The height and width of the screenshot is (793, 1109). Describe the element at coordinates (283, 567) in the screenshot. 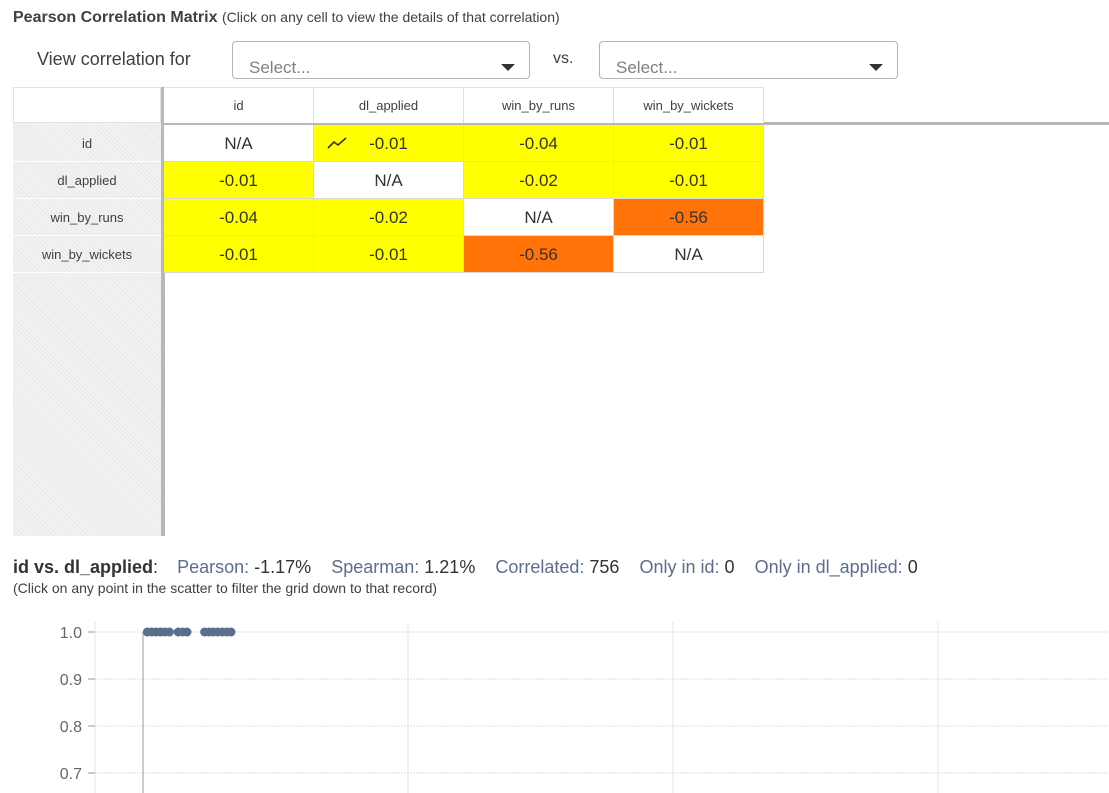

I see `pearson-value: -1.17%` at that location.